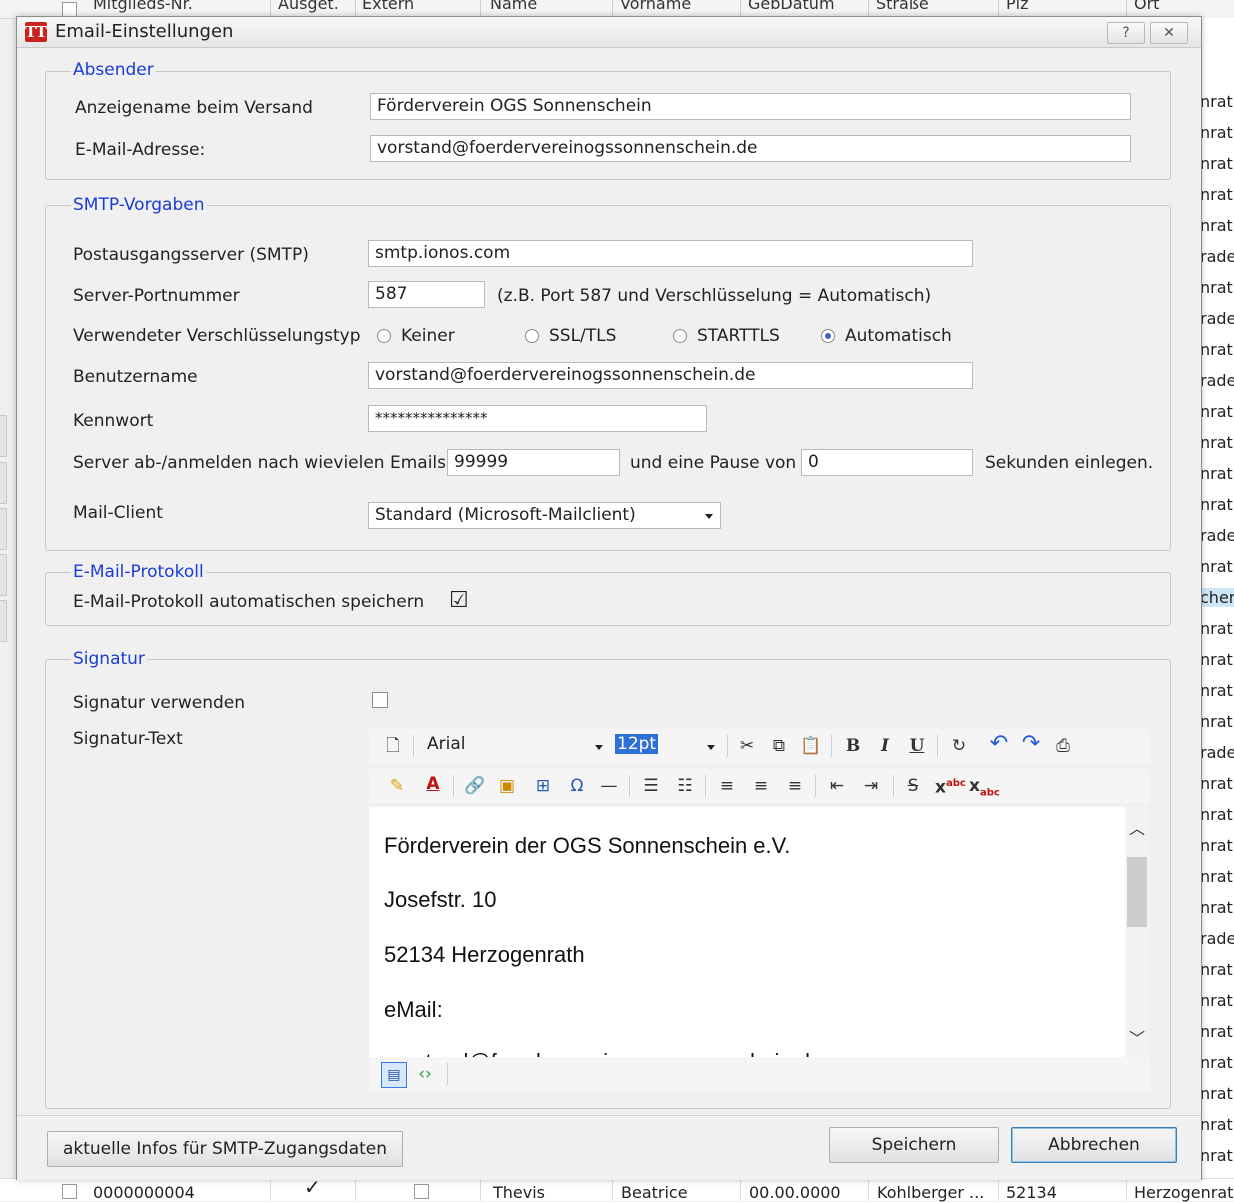 Image resolution: width=1234 pixels, height=1202 pixels. Describe the element at coordinates (913, 786) in the screenshot. I see `strikethrough-icon: S` at that location.